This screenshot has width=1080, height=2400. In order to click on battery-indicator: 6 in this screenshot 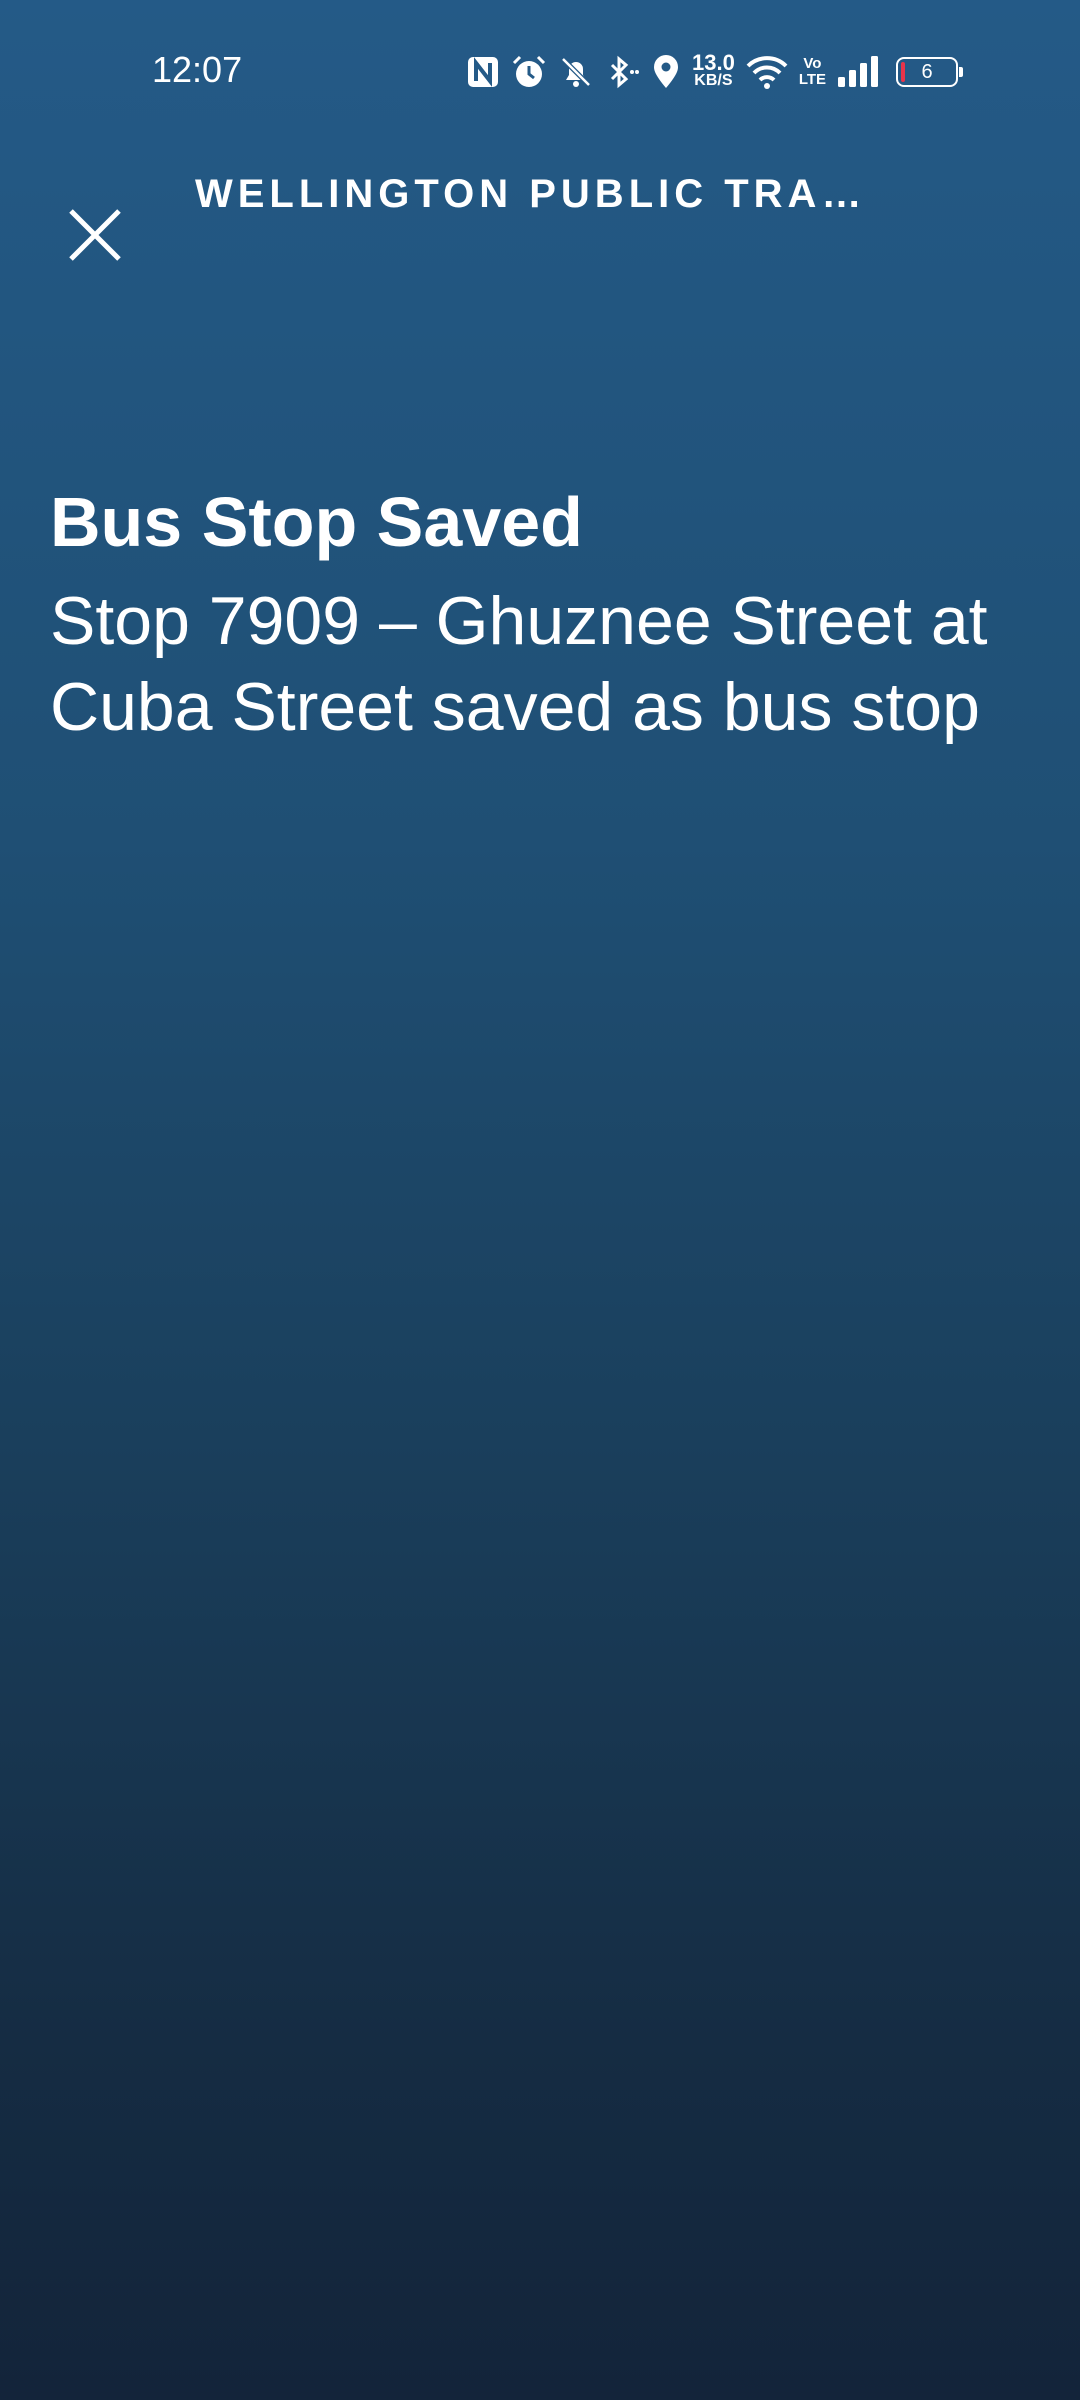, I will do `click(930, 72)`.